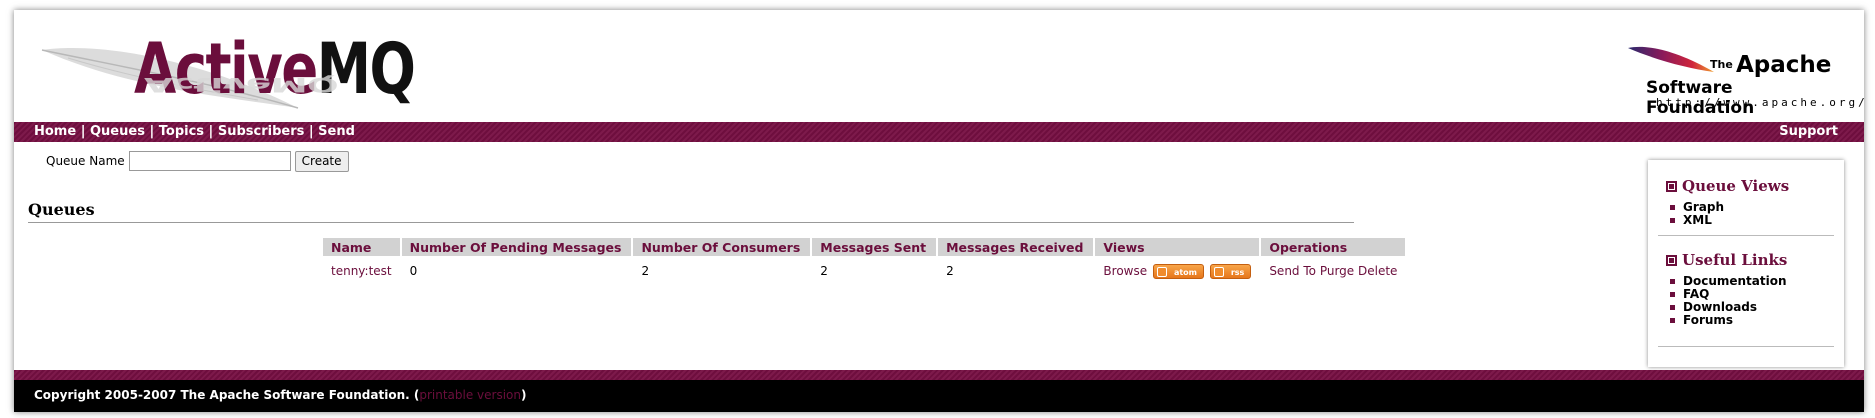 The width and height of the screenshot is (1875, 418). What do you see at coordinates (874, 247) in the screenshot?
I see `col-sent: Messages Sent` at bounding box center [874, 247].